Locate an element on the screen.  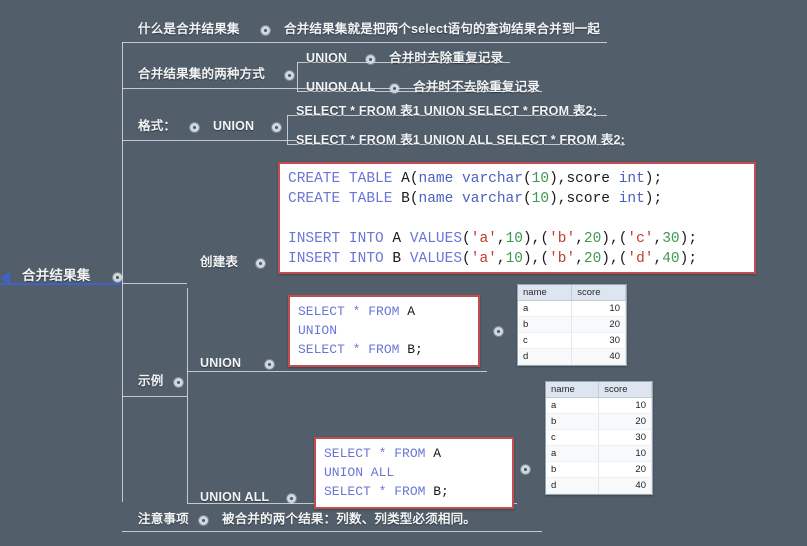
table-row: c 30 is located at coordinates (599, 437).